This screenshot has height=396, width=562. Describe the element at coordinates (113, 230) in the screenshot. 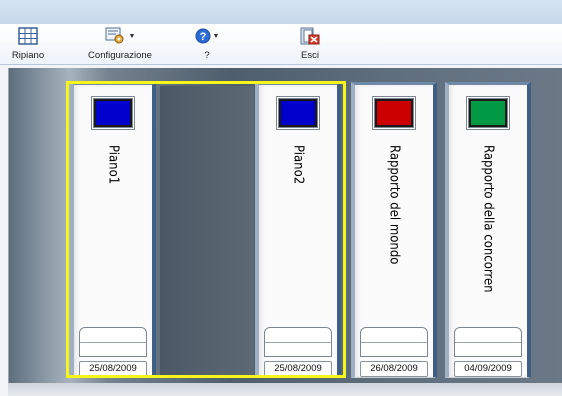

I see `binder-piano1: Piano1 25/08/2009` at that location.